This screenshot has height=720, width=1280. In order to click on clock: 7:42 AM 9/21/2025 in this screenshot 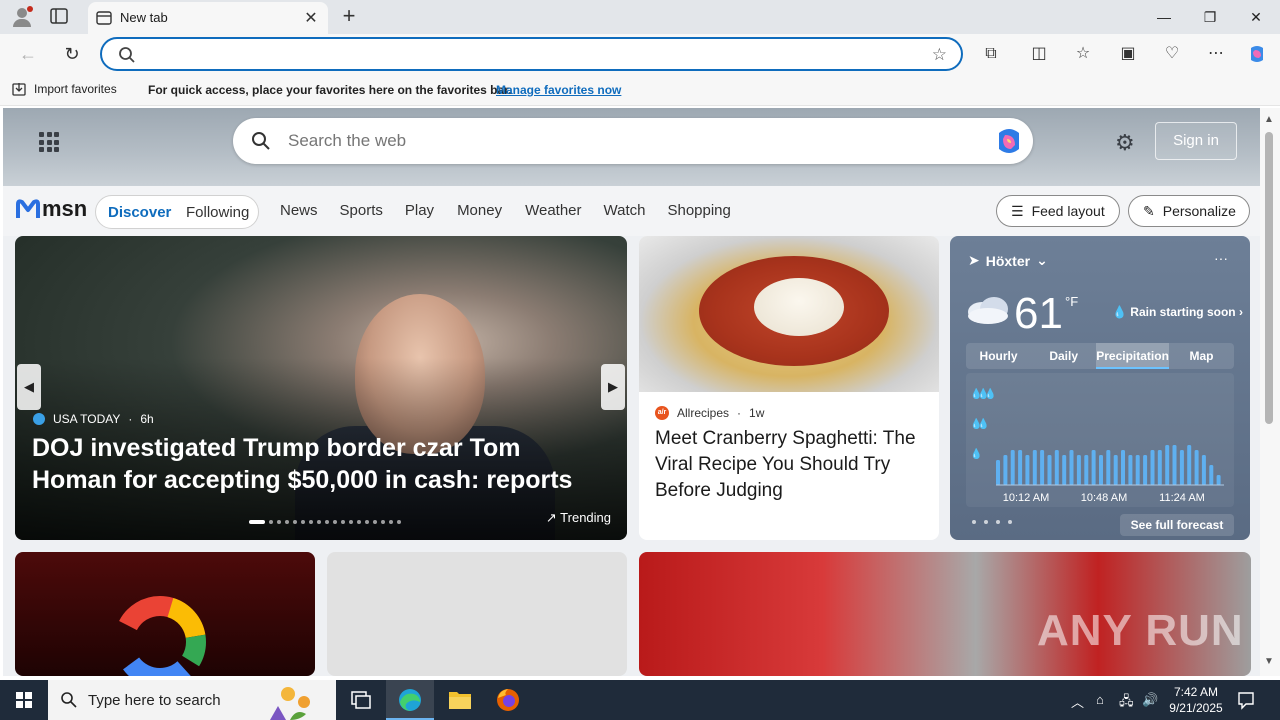, I will do `click(1196, 700)`.